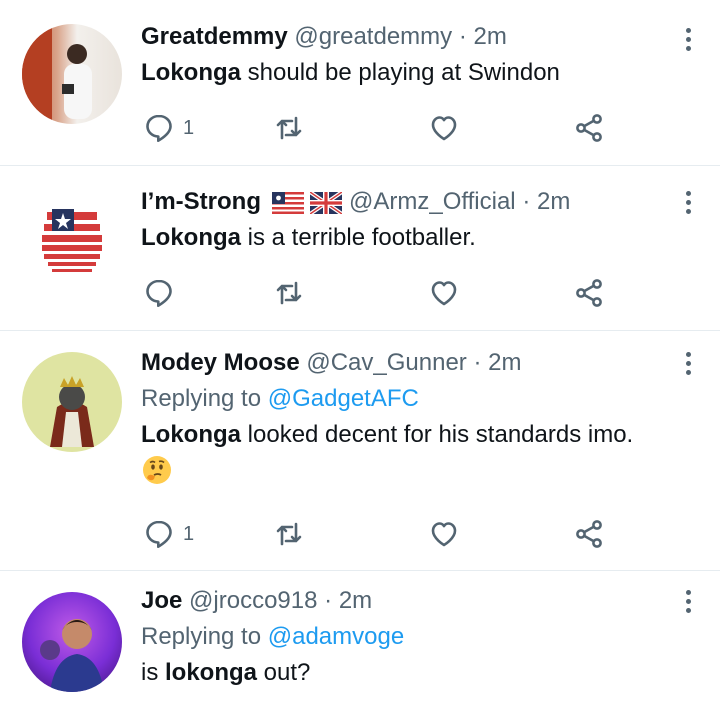 The image size is (720, 705). Describe the element at coordinates (410, 601) in the screenshot. I see `tweet-header: Joe @jrocco918 · 2m` at that location.